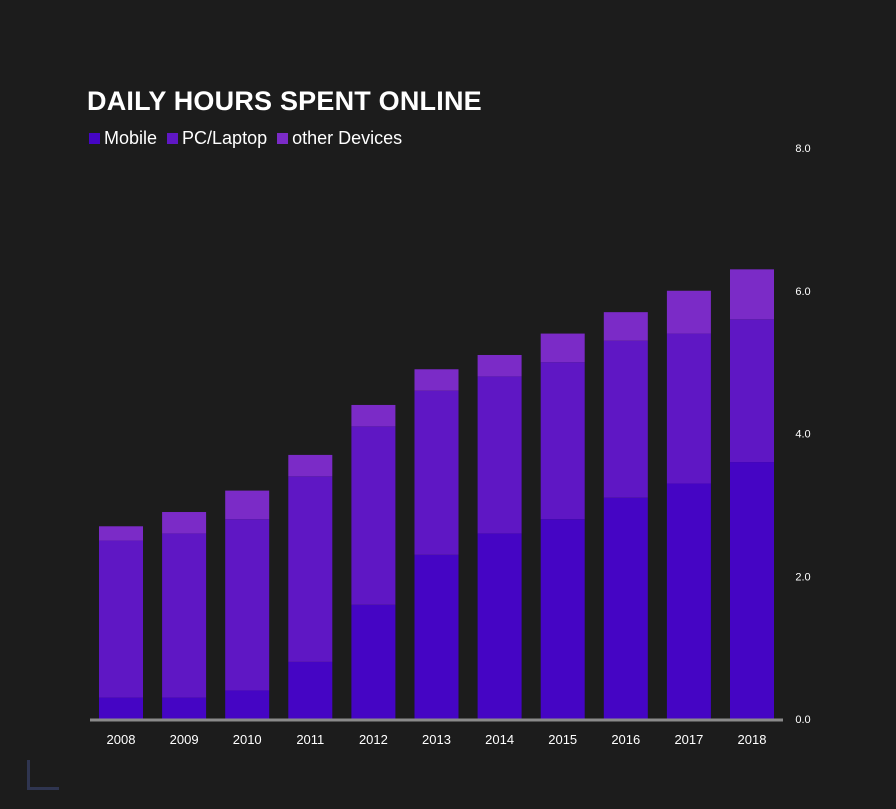 This screenshot has height=809, width=896. I want to click on bar-mobile-2017, so click(688, 601).